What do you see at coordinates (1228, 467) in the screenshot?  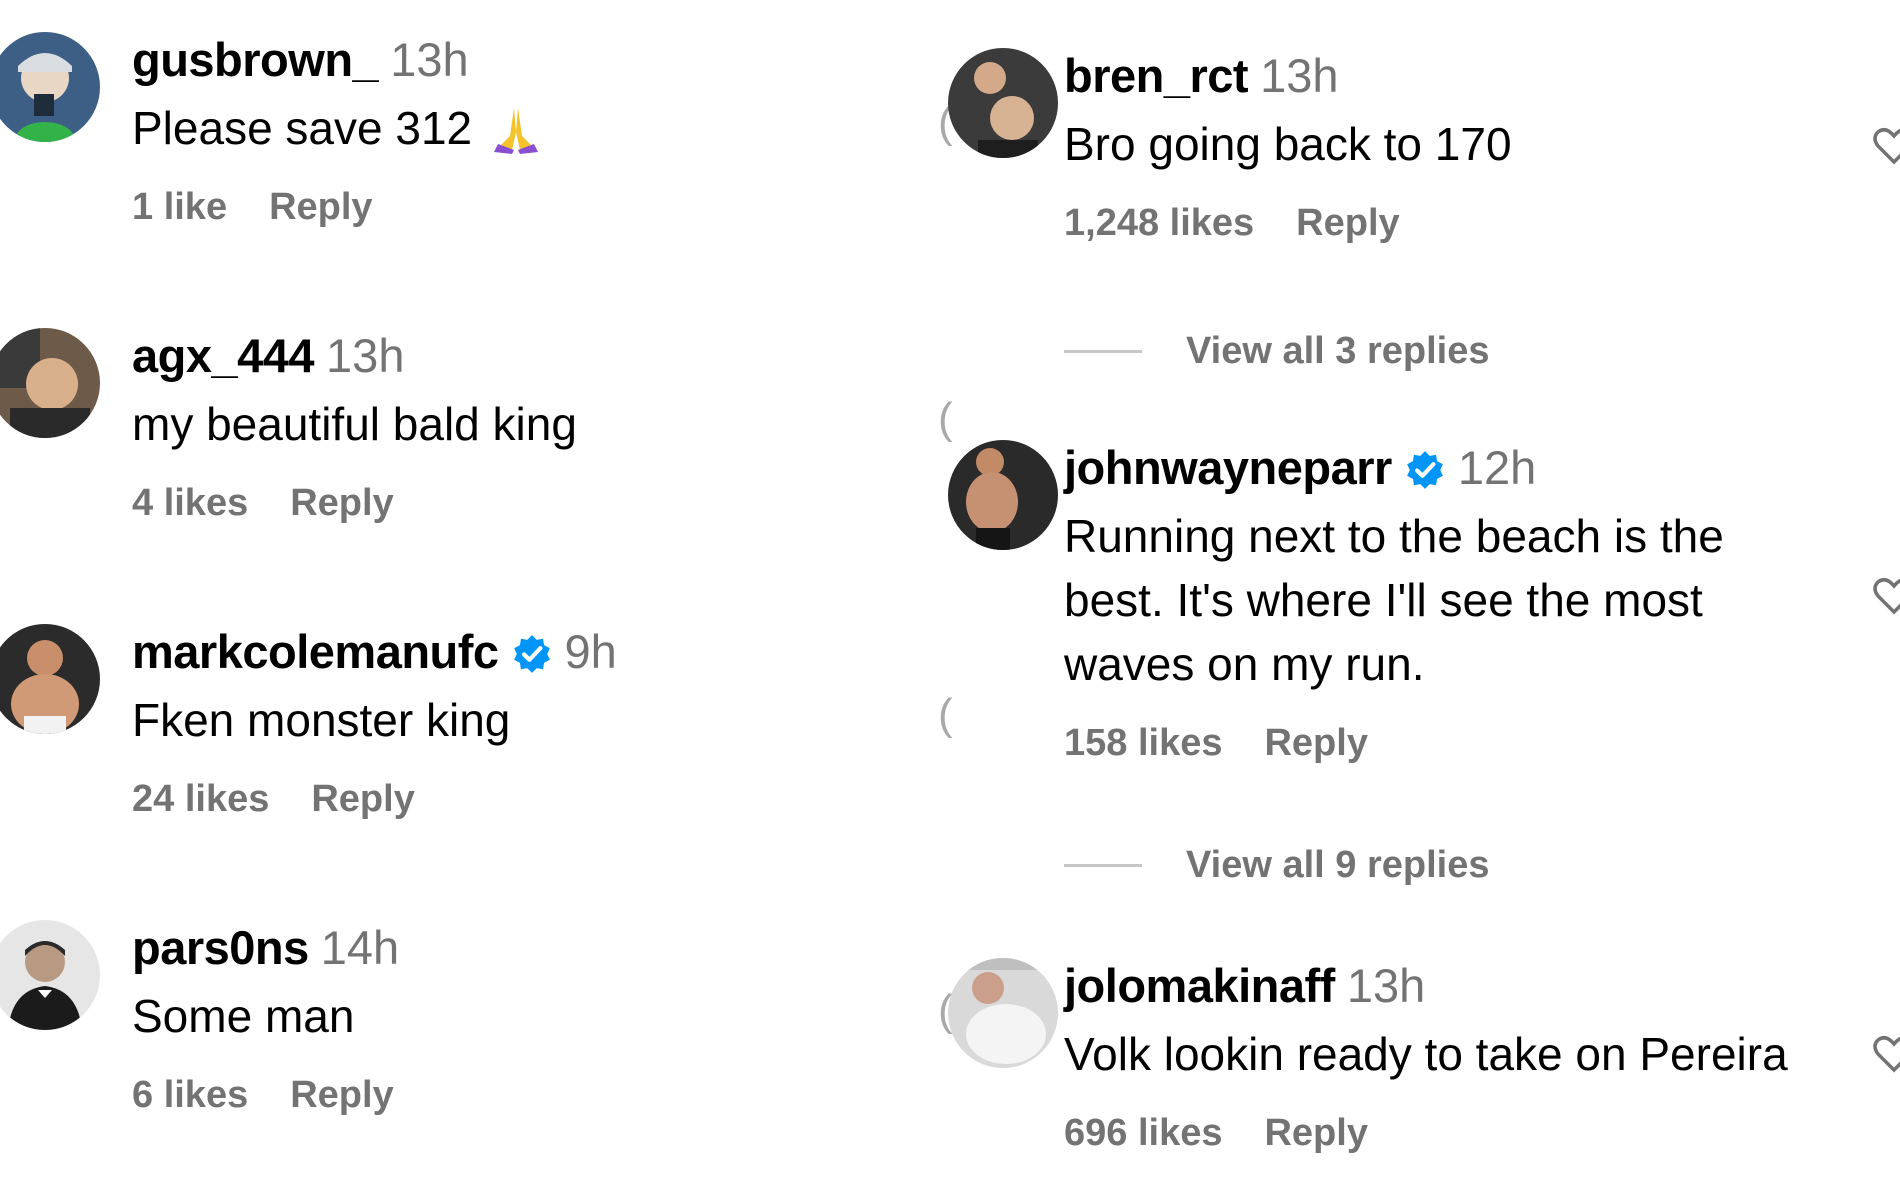 I see `username: johnwayneparr` at bounding box center [1228, 467].